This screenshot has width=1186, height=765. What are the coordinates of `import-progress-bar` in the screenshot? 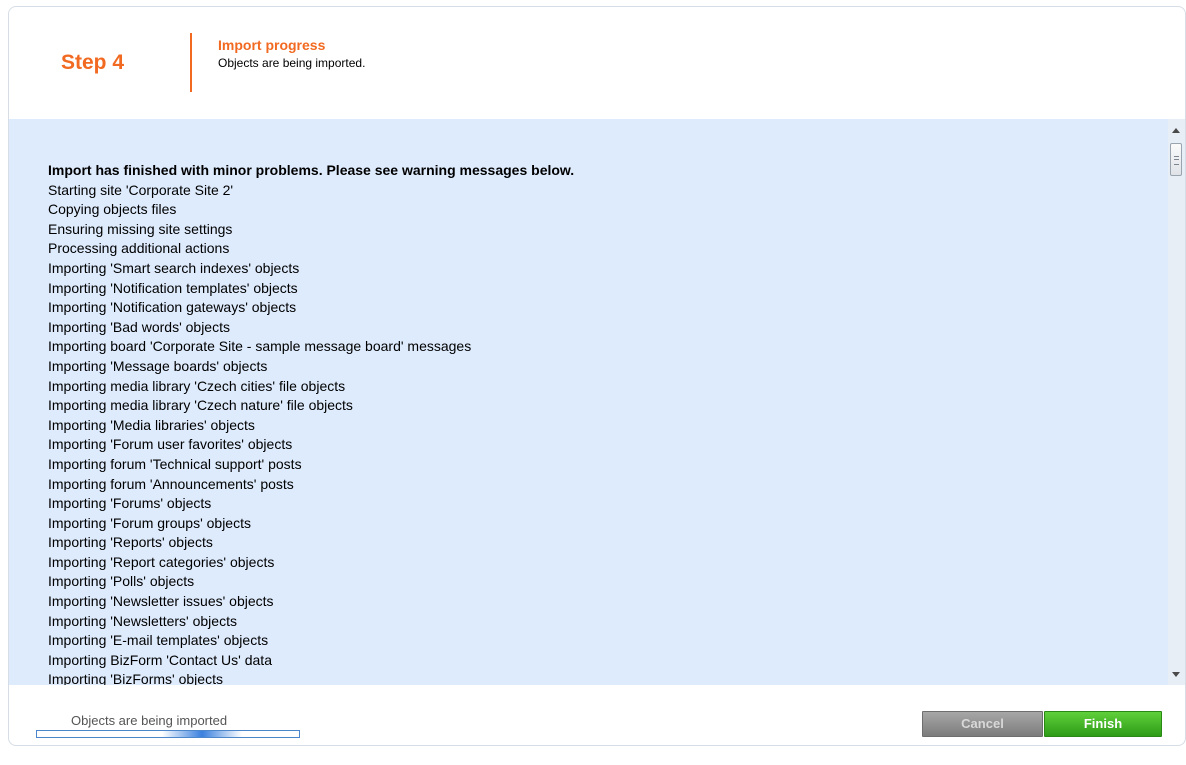 It's located at (168, 734).